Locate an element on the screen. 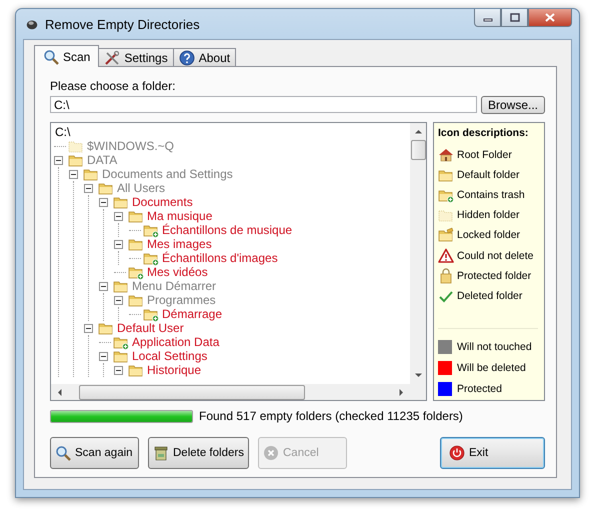 Image resolution: width=600 pixels, height=512 pixels. folder-name: Application Data is located at coordinates (175, 342).